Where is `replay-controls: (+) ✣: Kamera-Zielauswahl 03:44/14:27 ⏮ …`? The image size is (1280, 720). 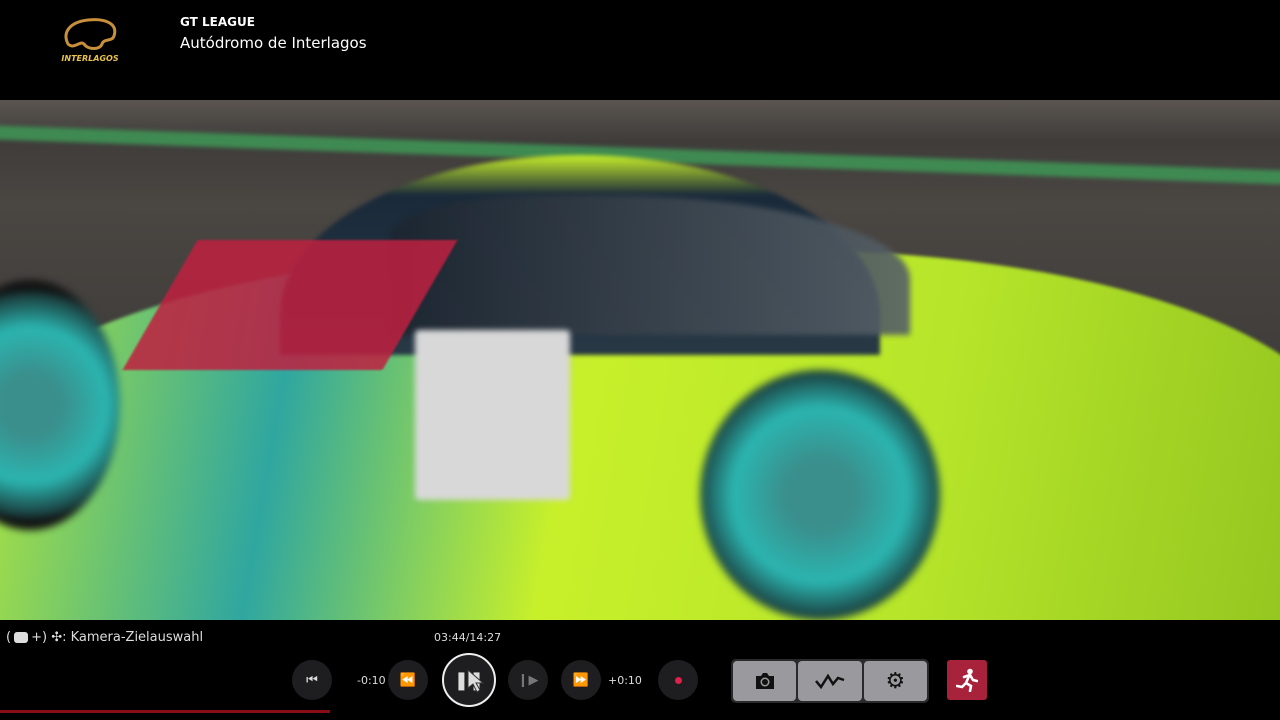
replay-controls: (+) ✣: Kamera-Zielauswahl 03:44/14:27 ⏮ … is located at coordinates (640, 670).